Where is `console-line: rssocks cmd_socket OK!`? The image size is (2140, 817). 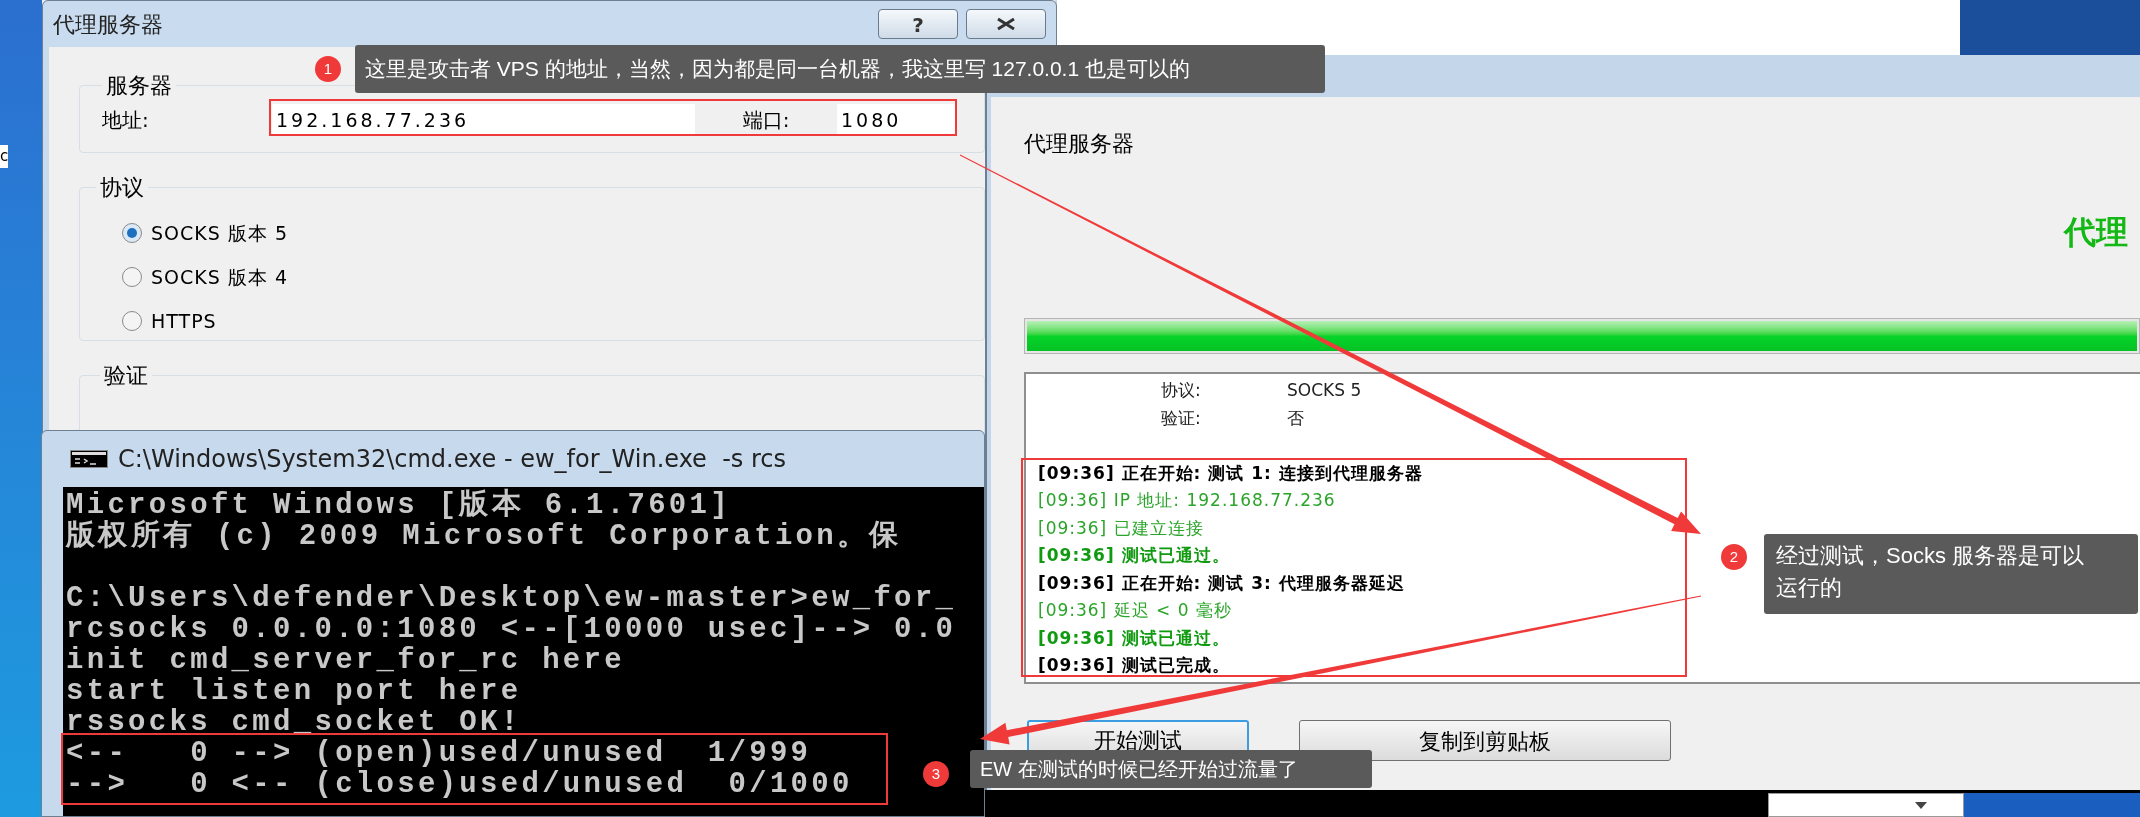 console-line: rssocks cmd_socket OK! is located at coordinates (294, 722).